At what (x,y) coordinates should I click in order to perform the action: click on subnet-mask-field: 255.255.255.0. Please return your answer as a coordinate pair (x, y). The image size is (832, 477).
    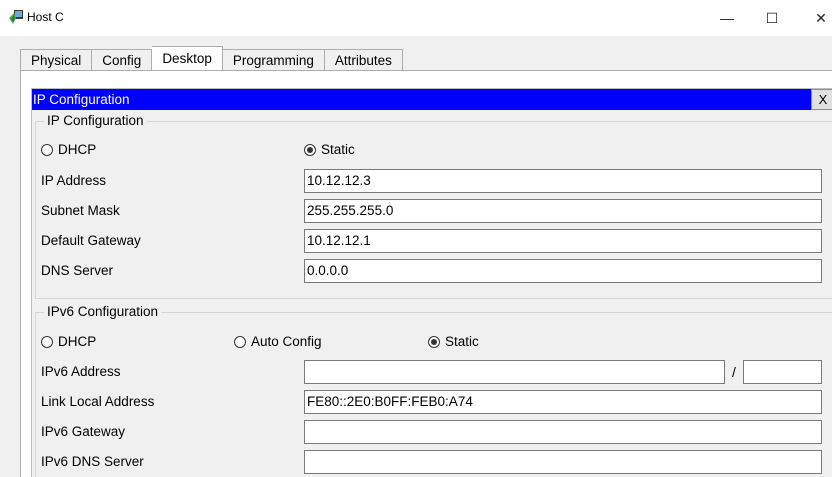
    Looking at the image, I should click on (563, 211).